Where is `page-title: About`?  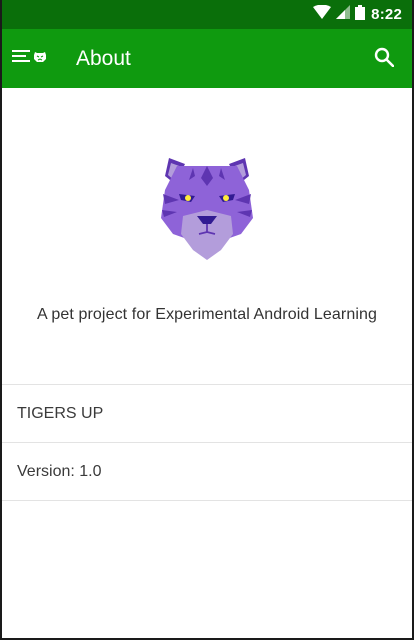
page-title: About is located at coordinates (103, 58).